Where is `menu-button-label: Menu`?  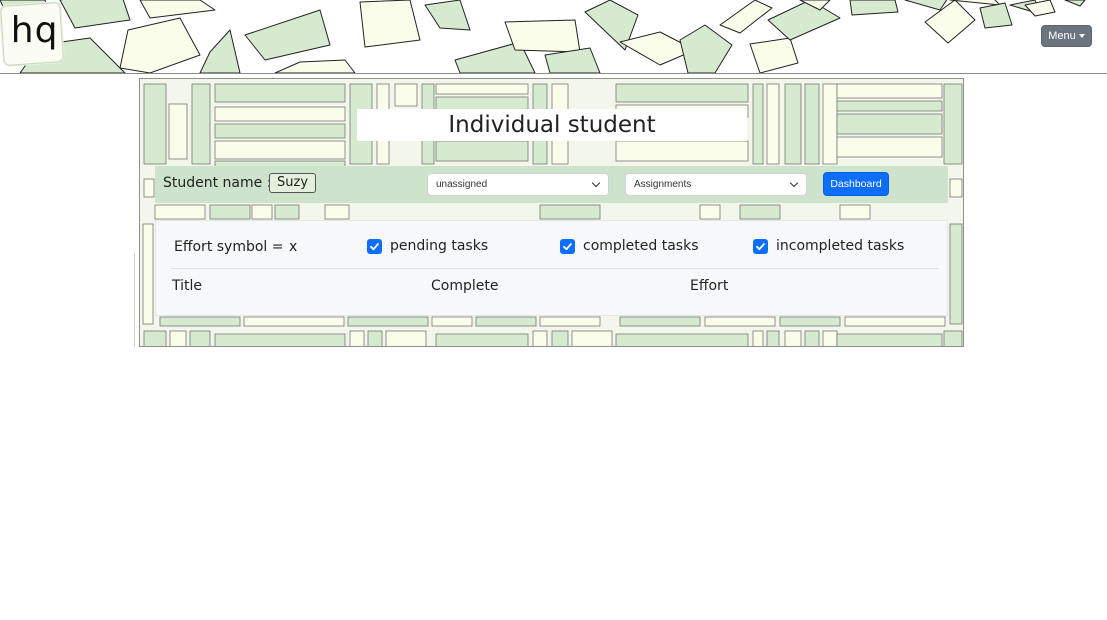 menu-button-label: Menu is located at coordinates (1062, 36).